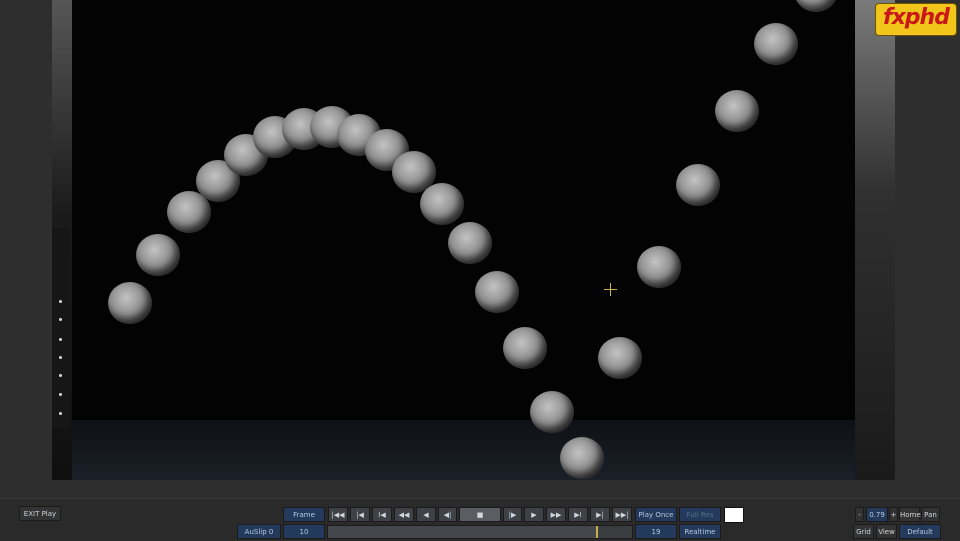  Describe the element at coordinates (656, 514) in the screenshot. I see `play-once-button: Play Once` at that location.